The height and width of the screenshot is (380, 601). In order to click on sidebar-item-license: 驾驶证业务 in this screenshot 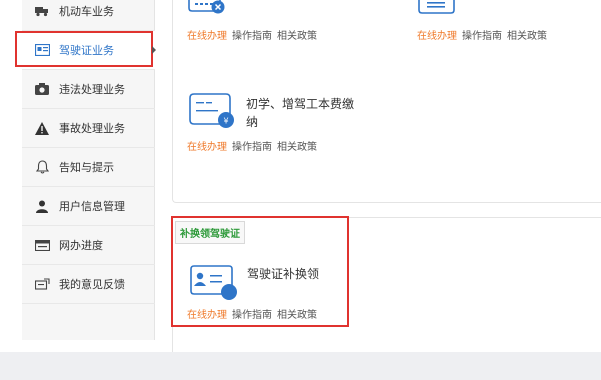, I will do `click(88, 50)`.